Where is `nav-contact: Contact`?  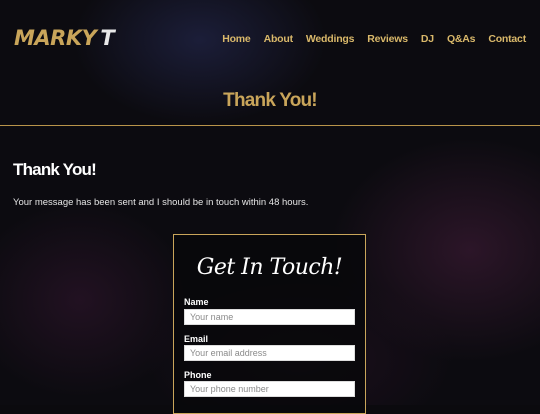 nav-contact: Contact is located at coordinates (507, 39).